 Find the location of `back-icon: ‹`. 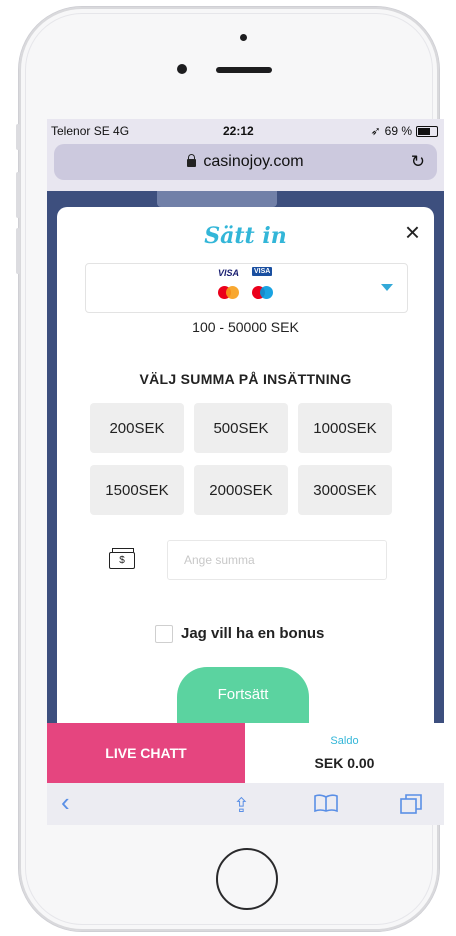

back-icon: ‹ is located at coordinates (65, 802).